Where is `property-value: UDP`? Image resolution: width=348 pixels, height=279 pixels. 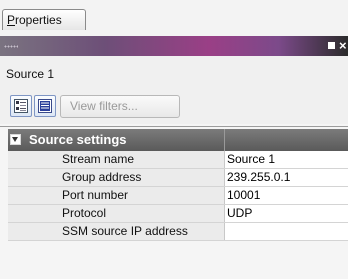 property-value: UDP is located at coordinates (286, 213).